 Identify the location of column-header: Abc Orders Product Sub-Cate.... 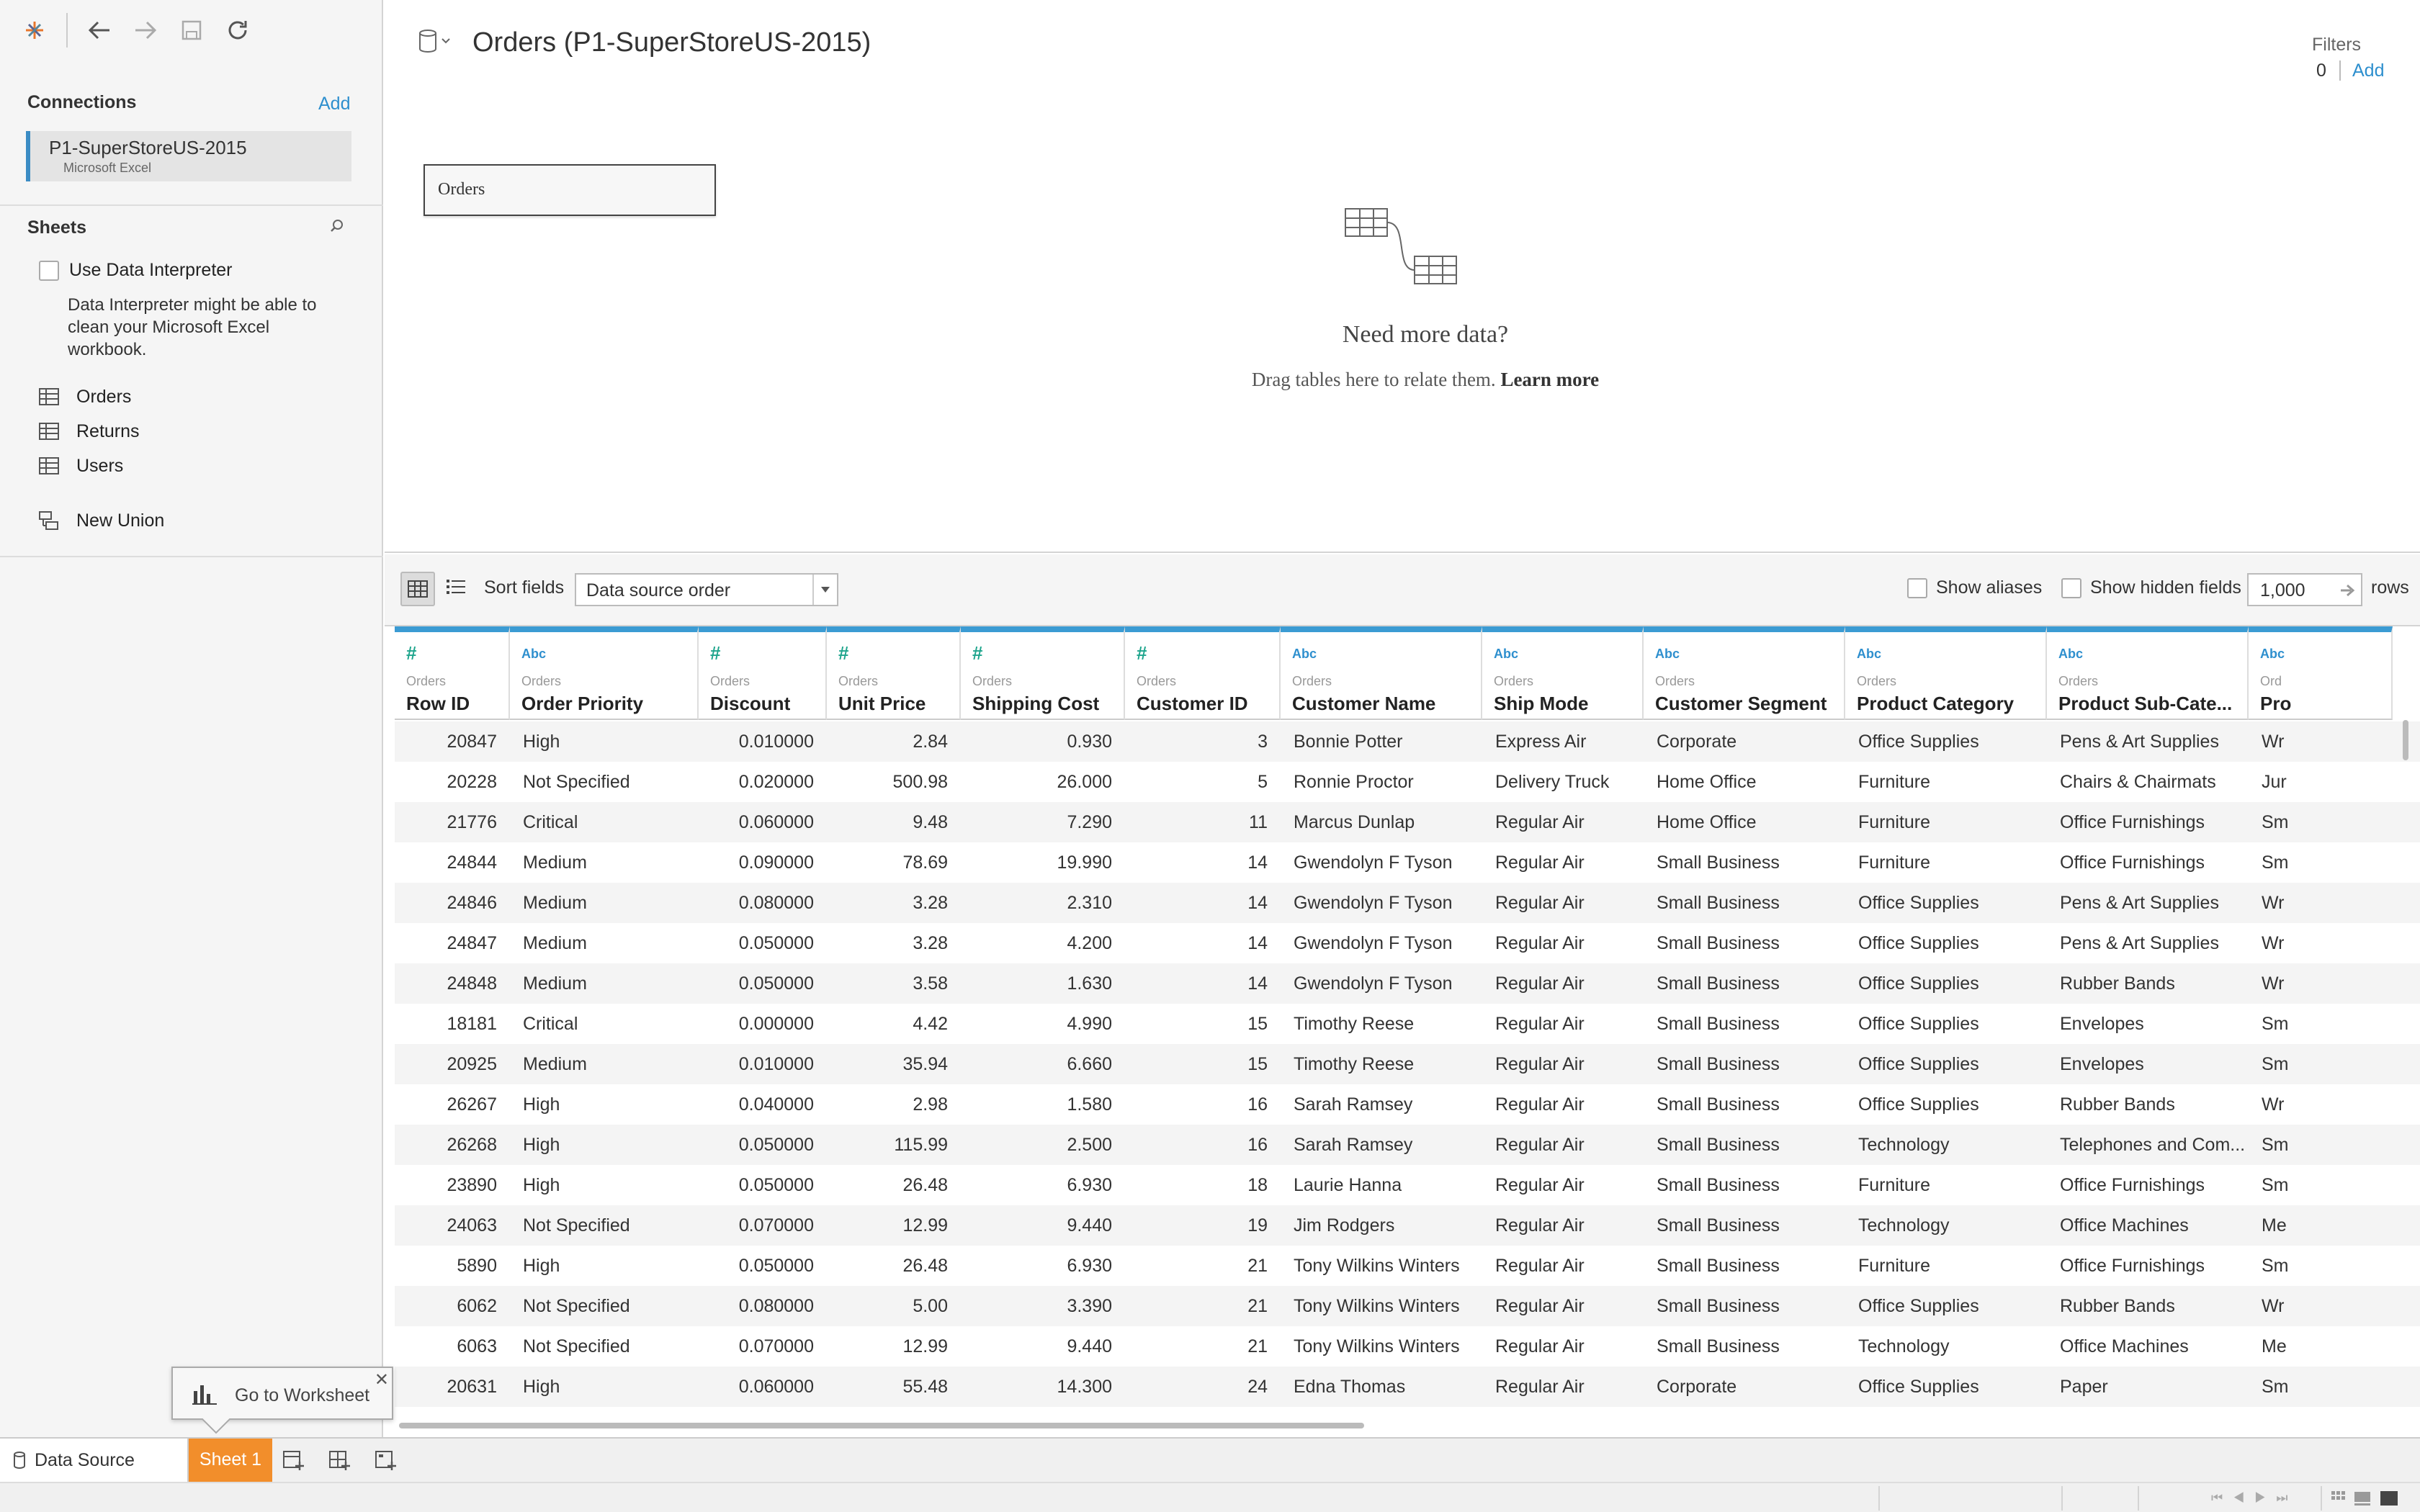
(2148, 673).